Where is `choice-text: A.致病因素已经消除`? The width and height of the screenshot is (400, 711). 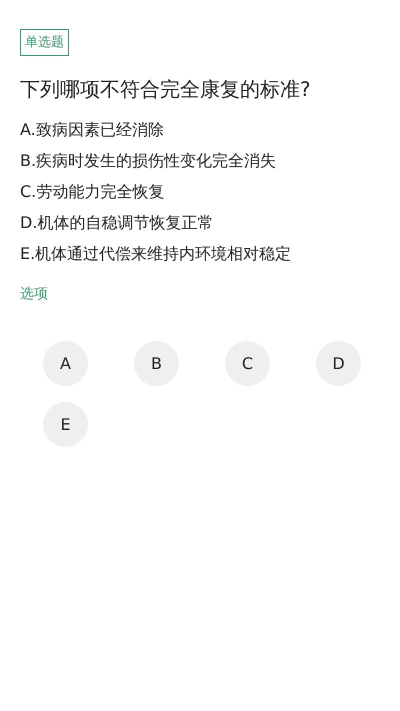 choice-text: A.致病因素已经消除 is located at coordinates (92, 130).